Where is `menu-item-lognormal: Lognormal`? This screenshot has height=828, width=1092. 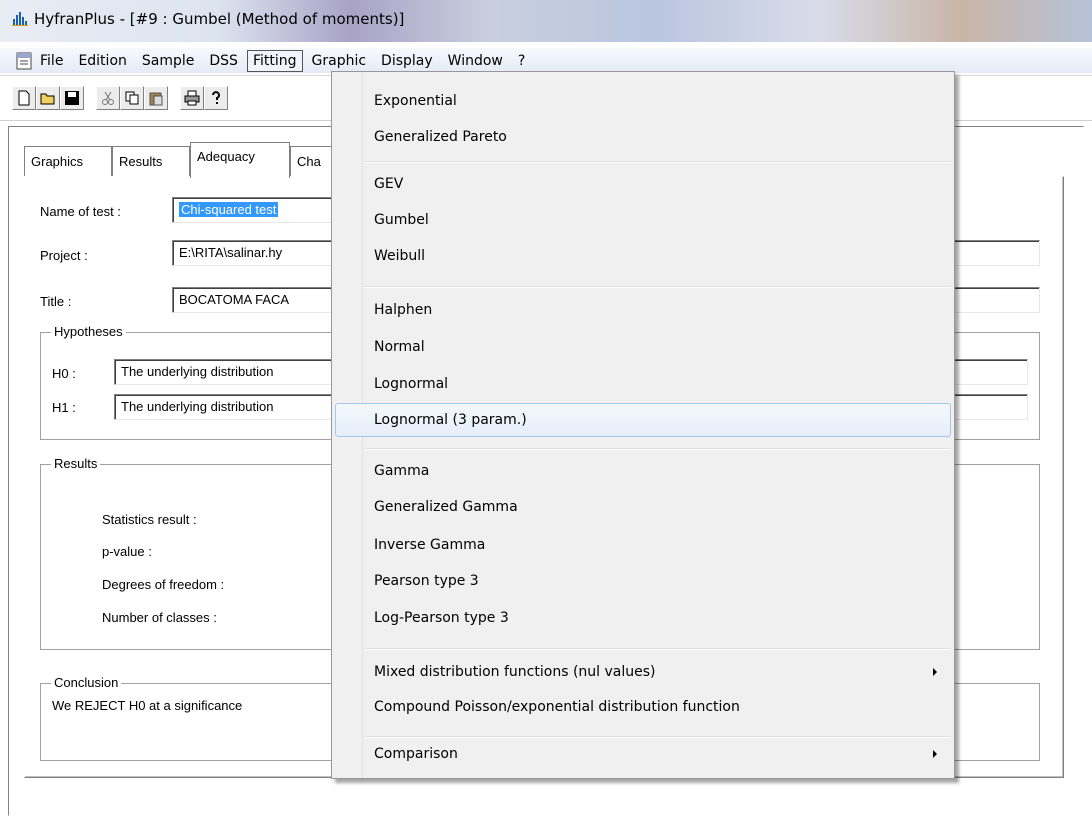 menu-item-lognormal: Lognormal is located at coordinates (643, 384).